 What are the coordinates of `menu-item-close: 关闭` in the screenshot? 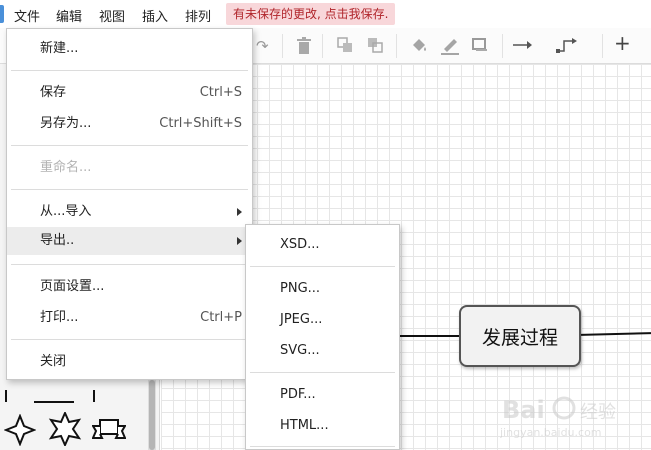 It's located at (129, 362).